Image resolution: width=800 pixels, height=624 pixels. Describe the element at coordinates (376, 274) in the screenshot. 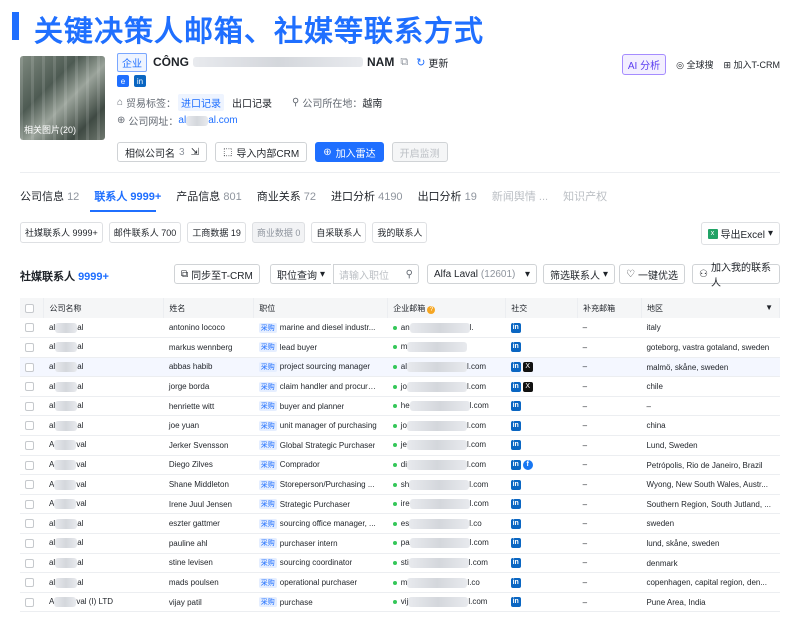

I see `position-search-input: 请输入职位 ⚲` at that location.